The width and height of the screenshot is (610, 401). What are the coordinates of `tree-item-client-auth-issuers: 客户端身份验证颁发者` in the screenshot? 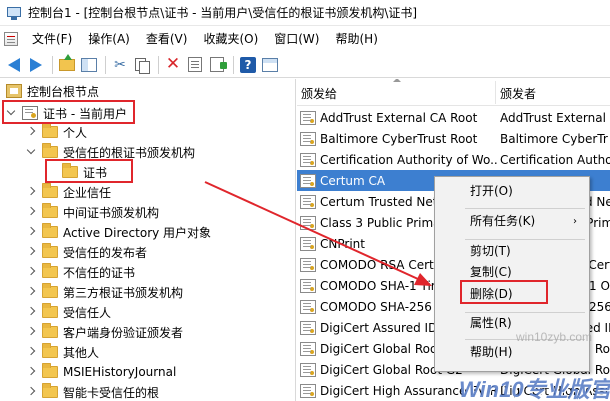 It's located at (104, 332).